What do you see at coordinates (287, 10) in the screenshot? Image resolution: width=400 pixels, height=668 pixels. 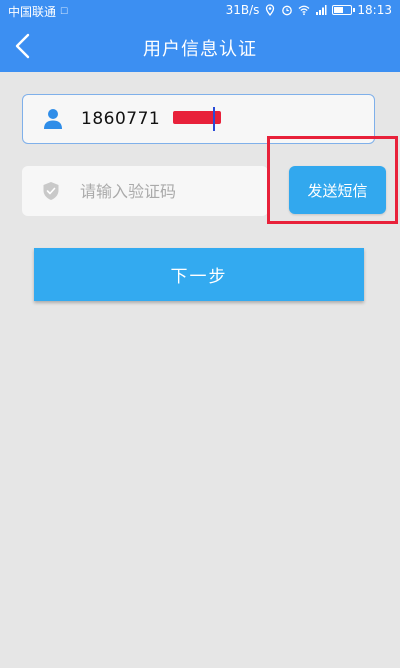 I see `alarm-icon` at bounding box center [287, 10].